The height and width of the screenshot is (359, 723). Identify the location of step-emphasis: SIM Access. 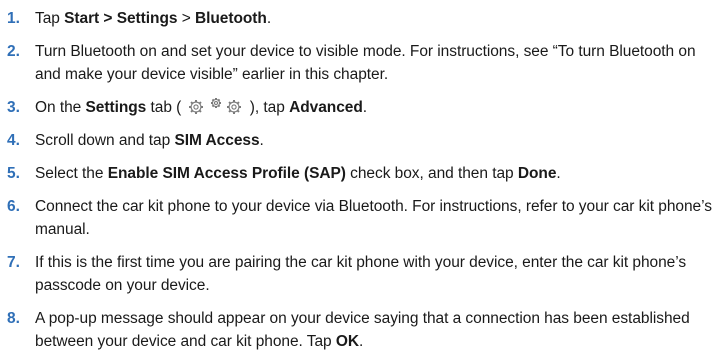
(217, 140).